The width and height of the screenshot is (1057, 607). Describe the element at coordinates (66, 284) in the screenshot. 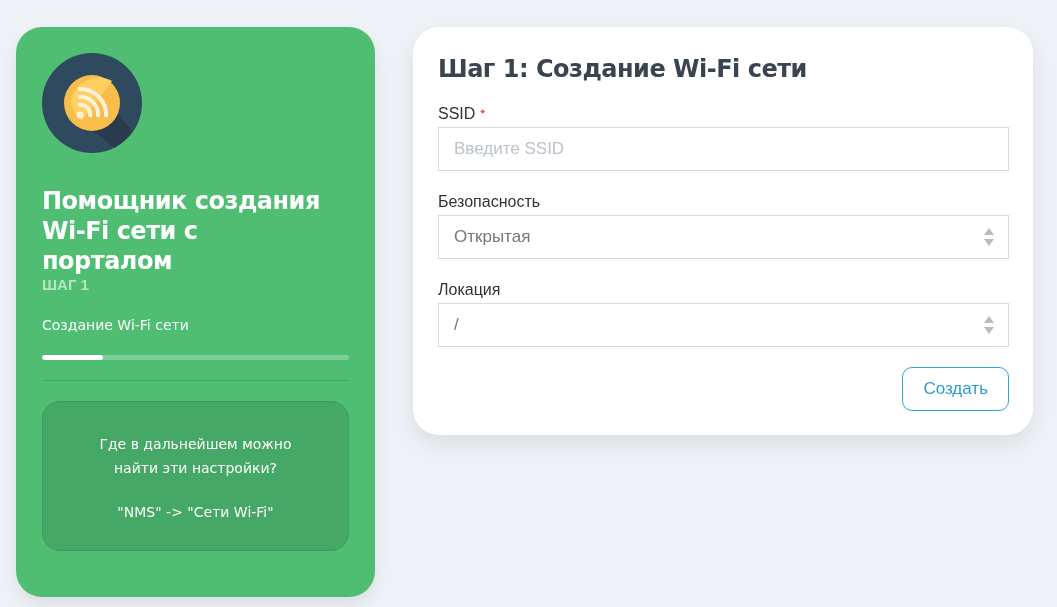

I see `step-label: ШАГ 1` at that location.